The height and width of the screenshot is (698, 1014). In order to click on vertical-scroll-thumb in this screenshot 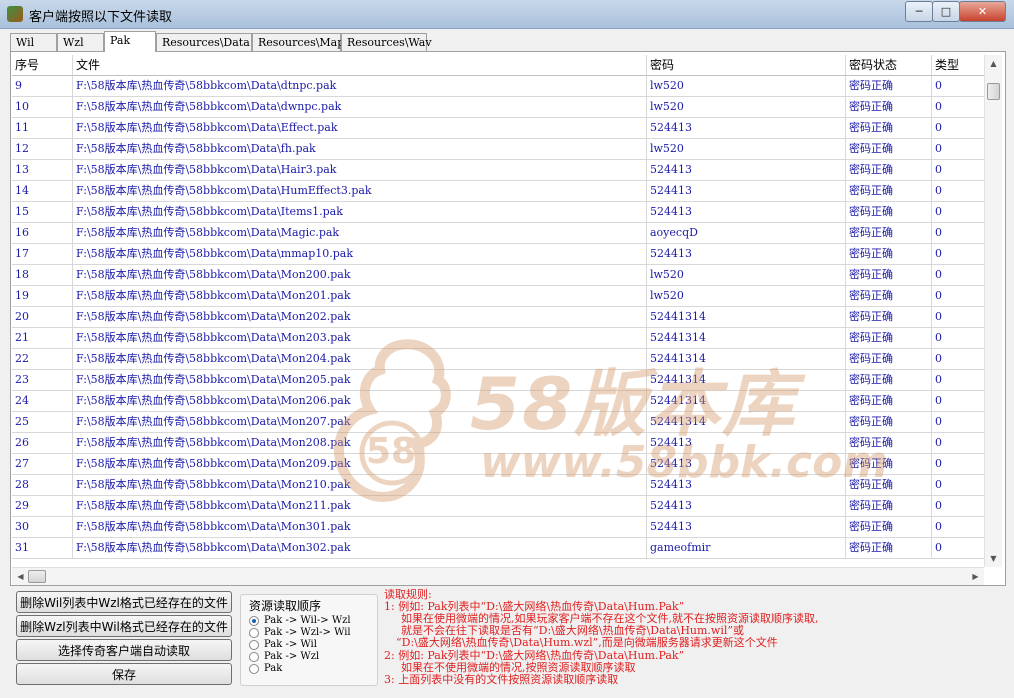, I will do `click(993, 91)`.